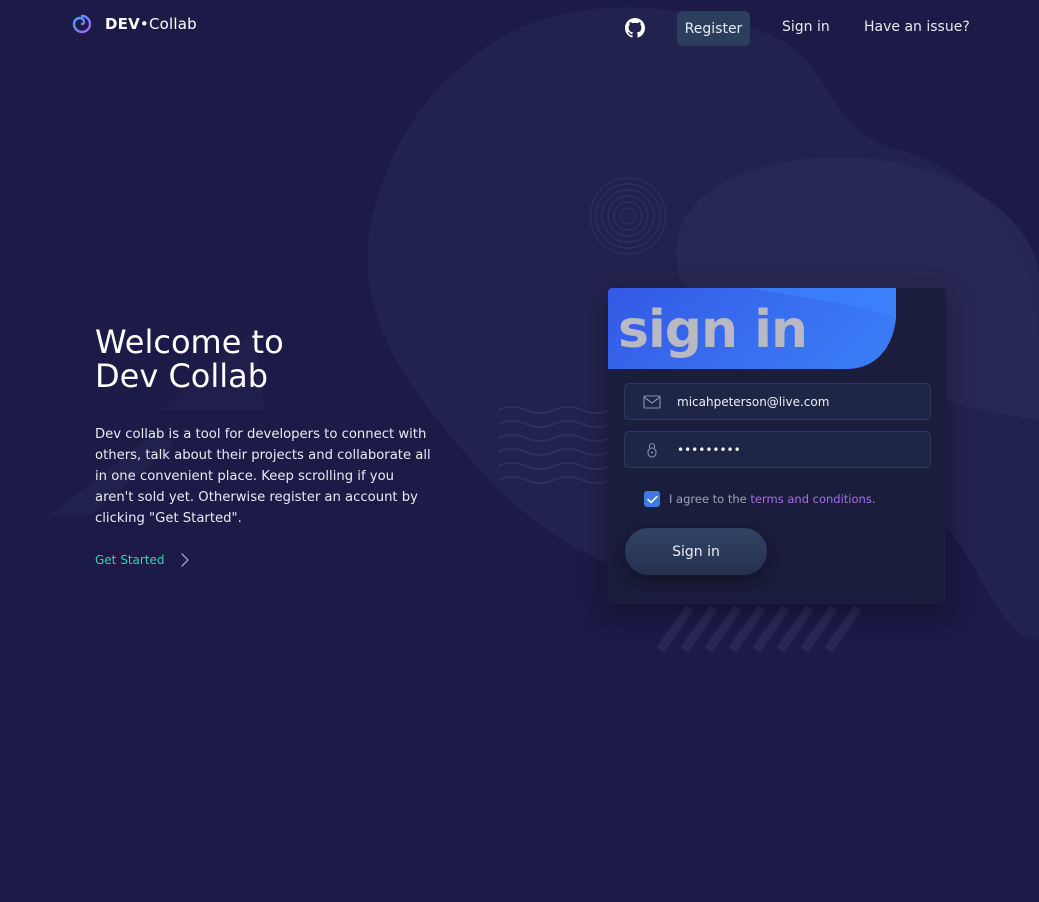 This screenshot has width=1039, height=902. What do you see at coordinates (82, 24) in the screenshot?
I see `spiral-logo-icon` at bounding box center [82, 24].